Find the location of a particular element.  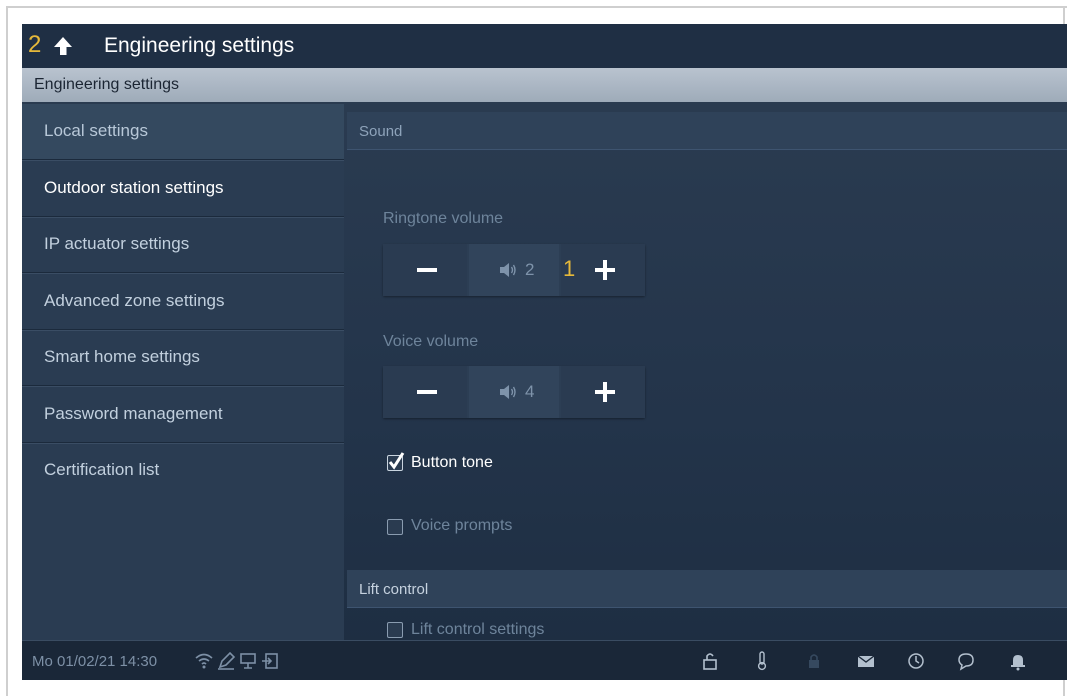

annotation-number: 1 is located at coordinates (569, 268).